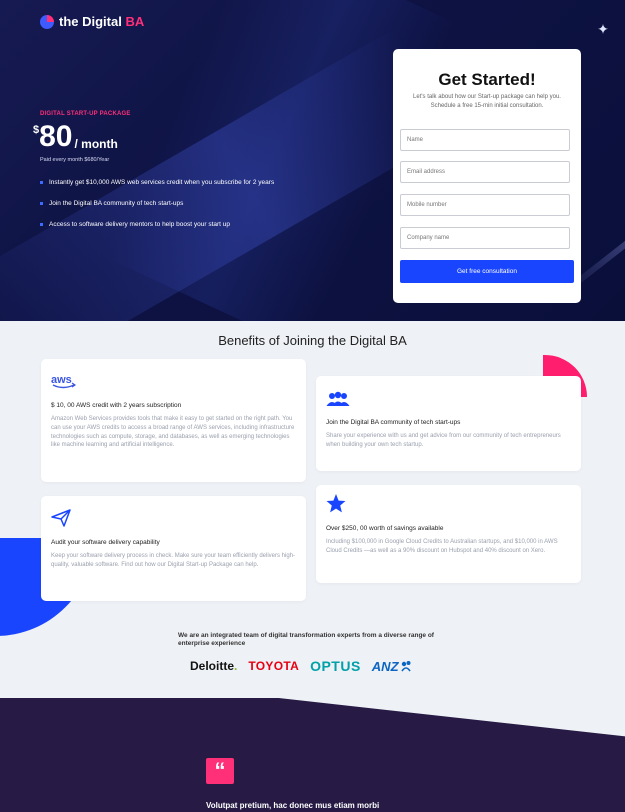  What do you see at coordinates (105, 542) in the screenshot?
I see `card-title: Audit your software delivery capability` at bounding box center [105, 542].